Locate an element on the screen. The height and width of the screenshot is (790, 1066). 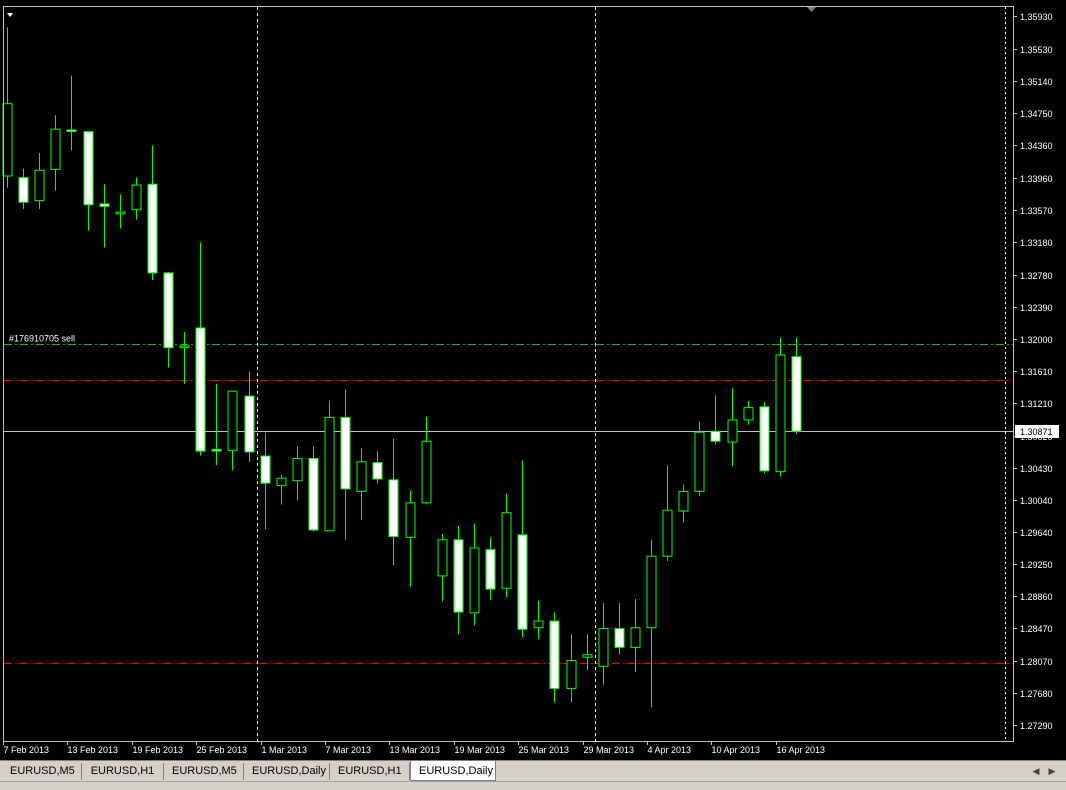
time-tick-label: 13 Feb 2013 is located at coordinates (93, 750).